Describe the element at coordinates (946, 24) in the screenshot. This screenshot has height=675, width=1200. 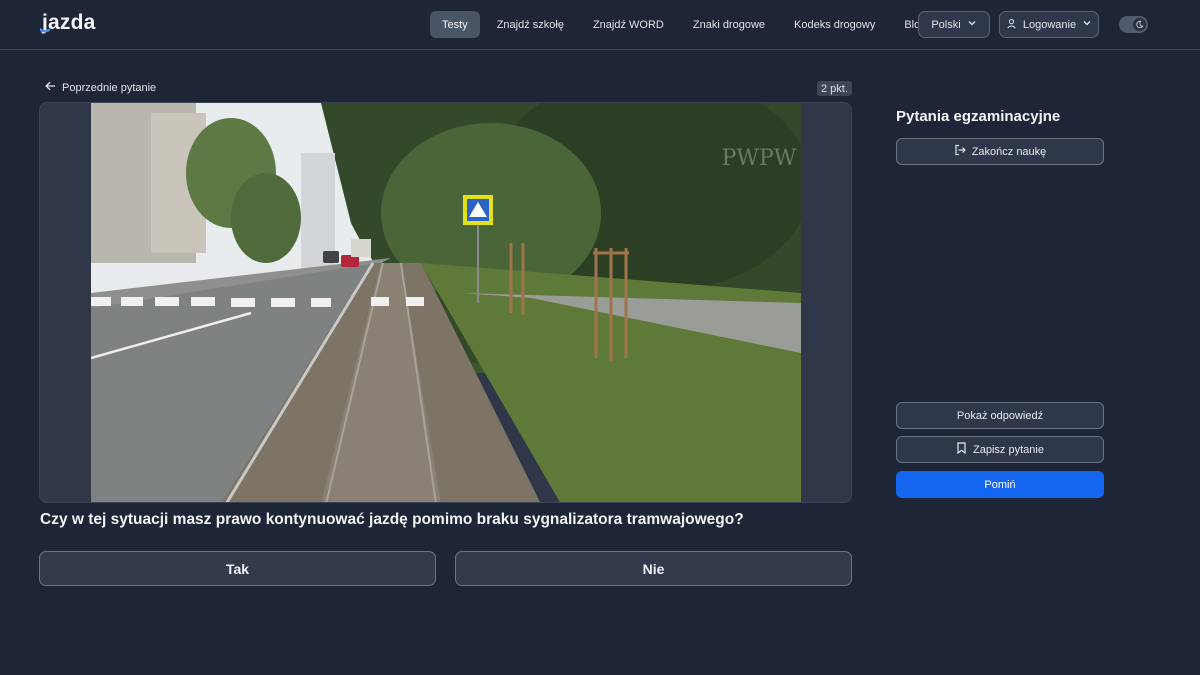
I see `language-label: Polski` at that location.